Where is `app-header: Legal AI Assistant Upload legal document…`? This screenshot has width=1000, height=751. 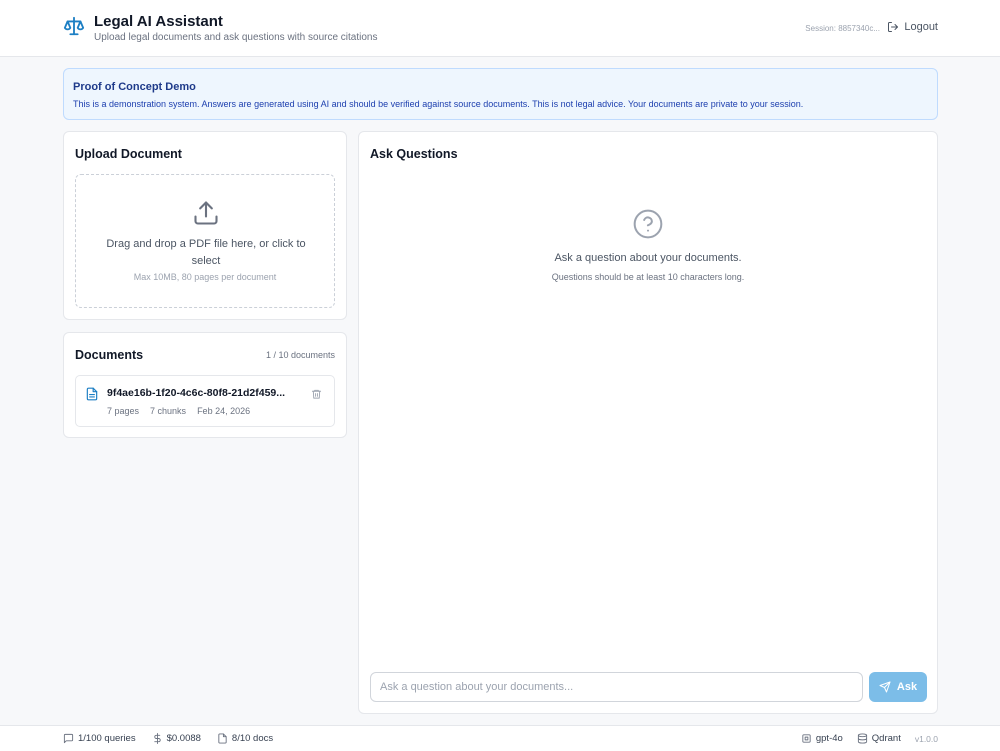 app-header: Legal AI Assistant Upload legal document… is located at coordinates (500, 28).